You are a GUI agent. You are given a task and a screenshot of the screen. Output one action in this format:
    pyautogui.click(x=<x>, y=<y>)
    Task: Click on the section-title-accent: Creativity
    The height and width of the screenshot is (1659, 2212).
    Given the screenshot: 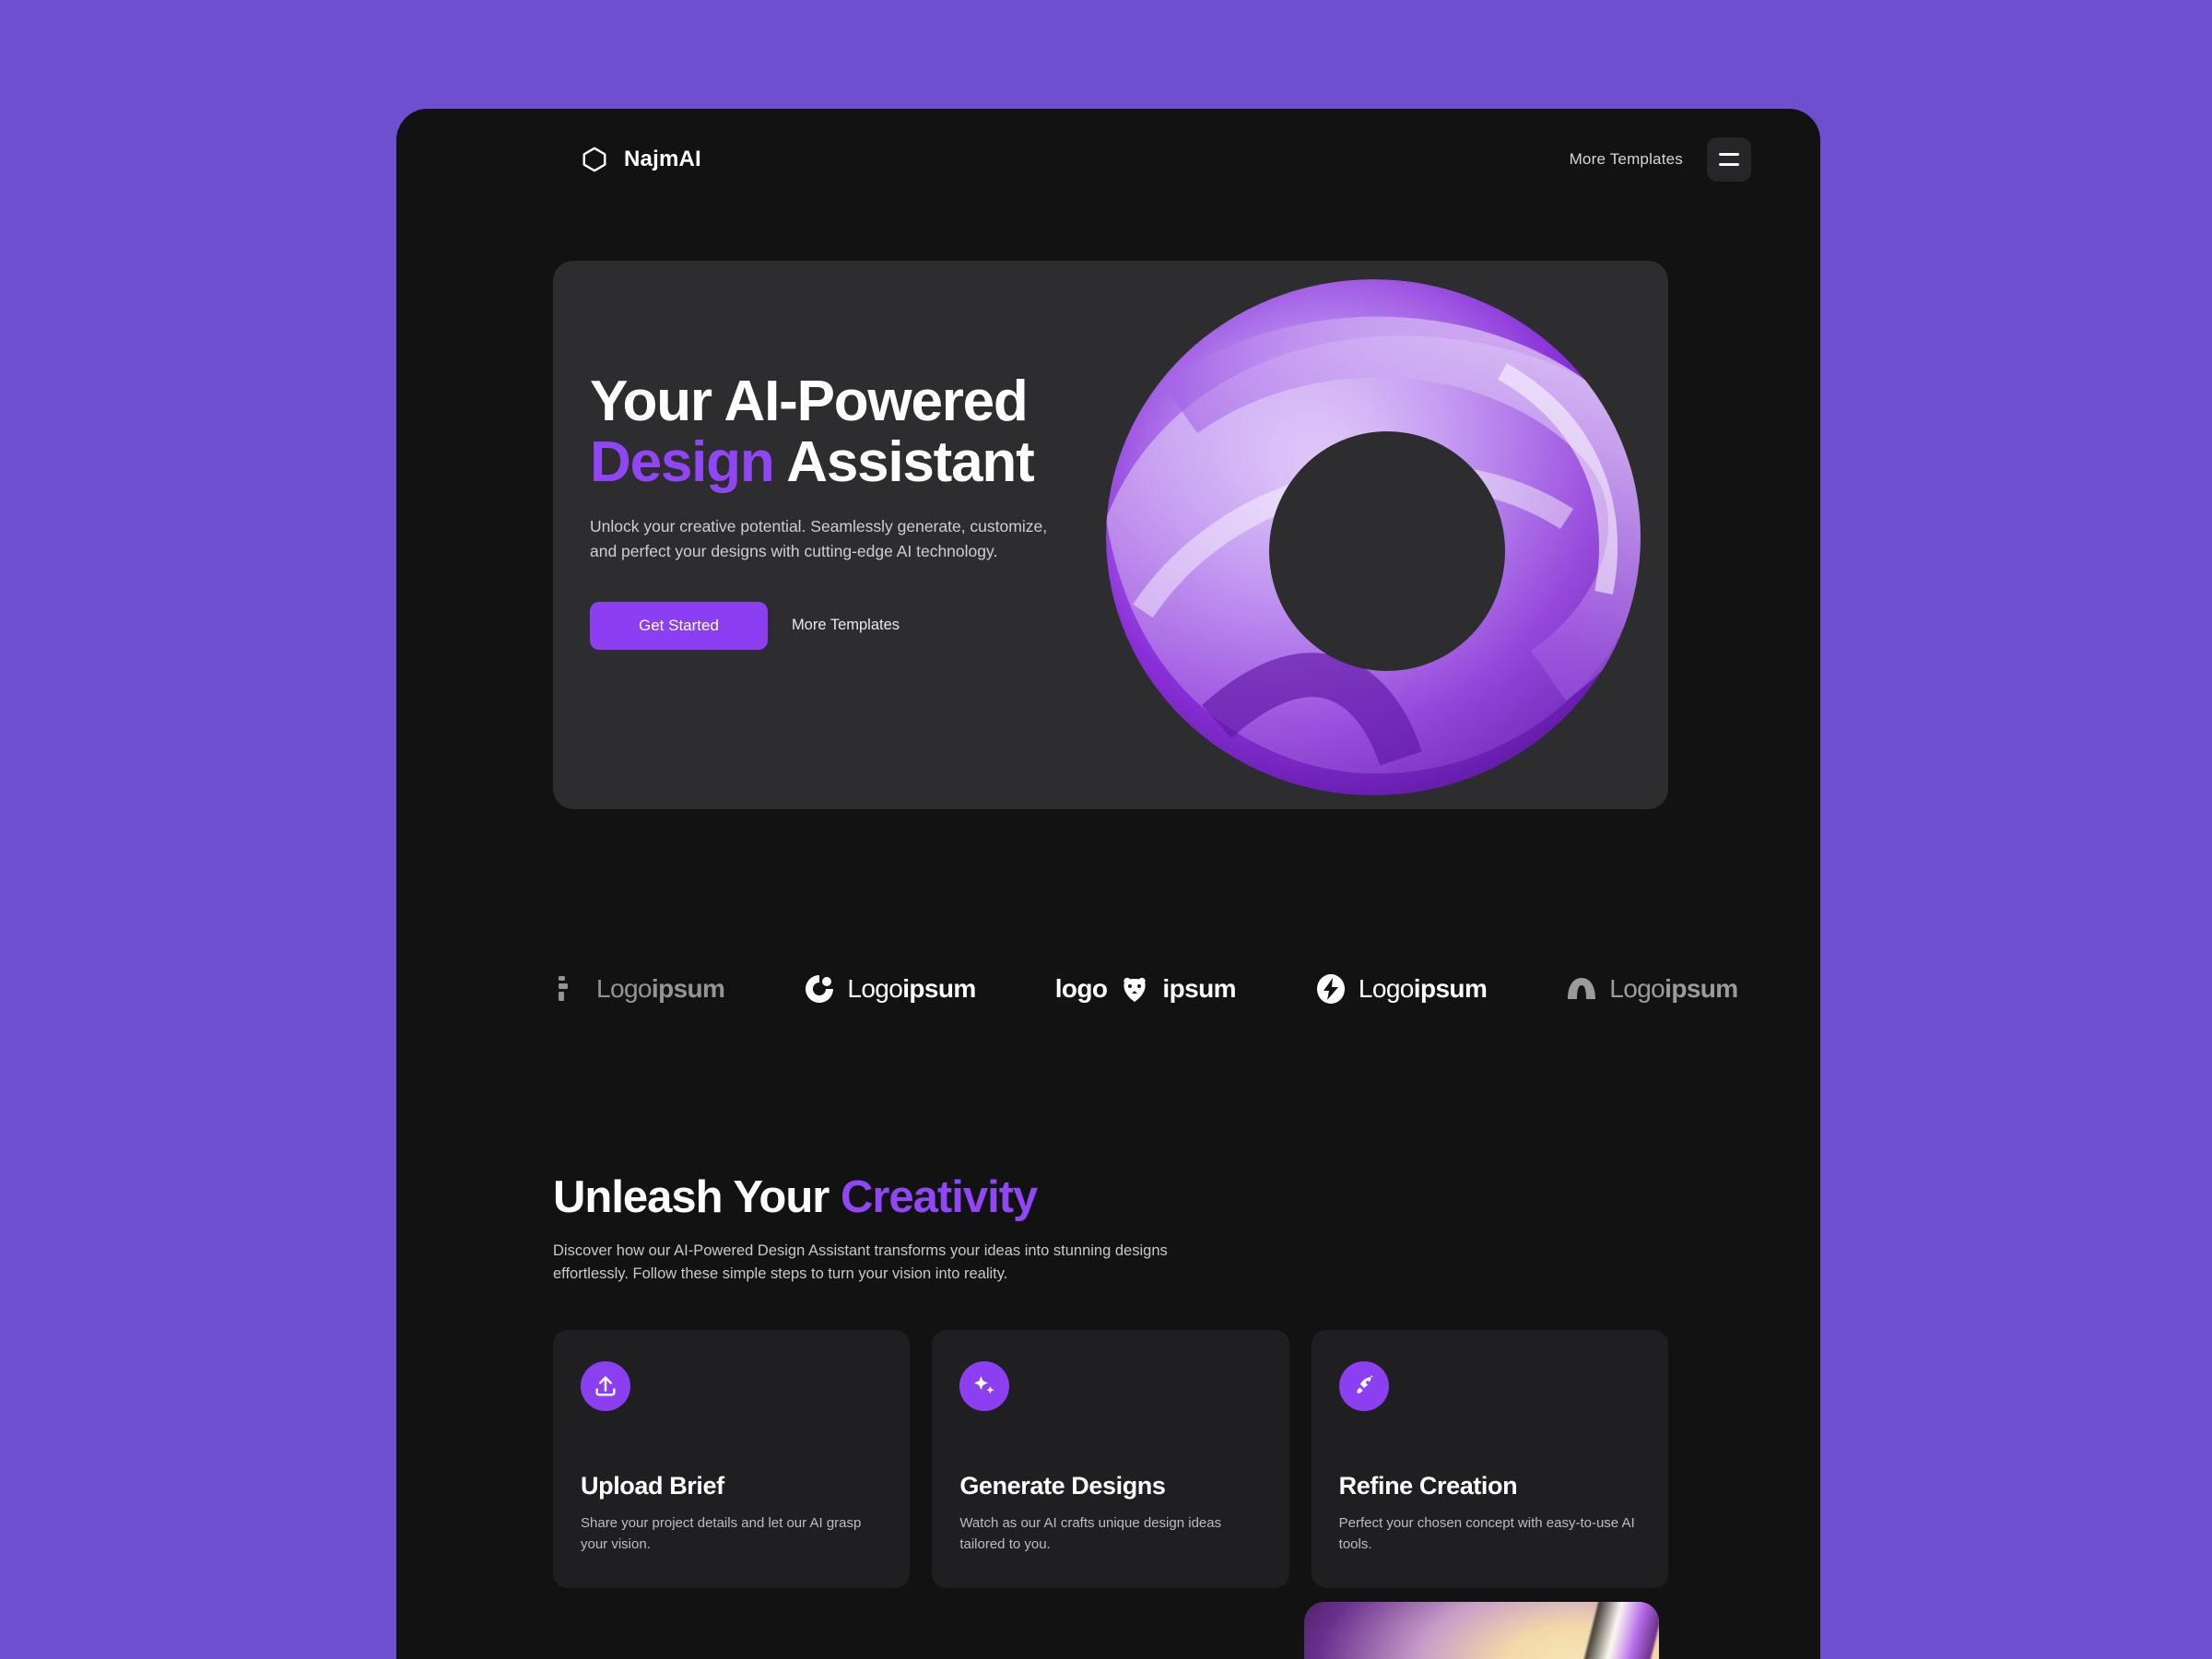 What is the action you would take?
    pyautogui.click(x=939, y=1197)
    